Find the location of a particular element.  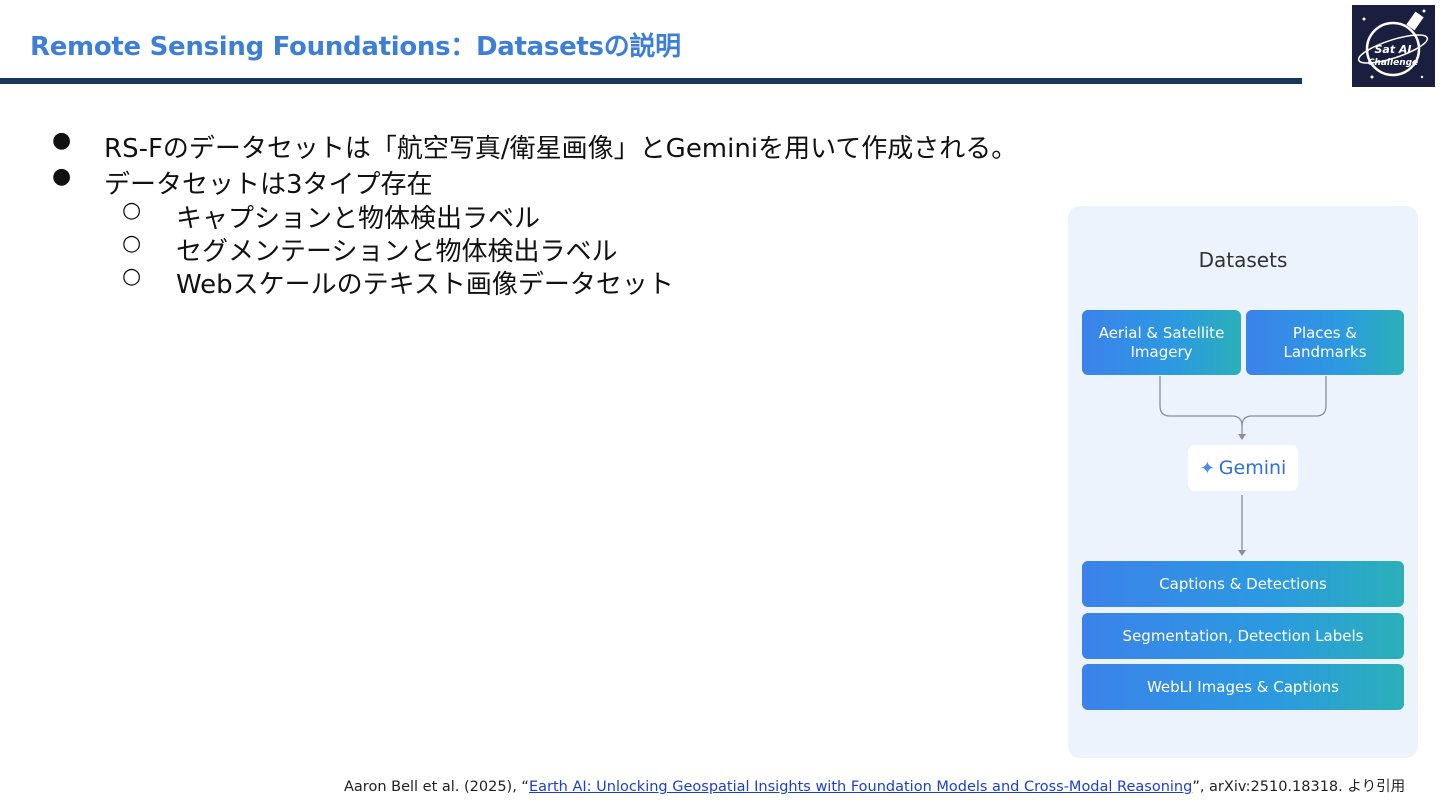

output-box-webli-images: WebLI Images & Captions is located at coordinates (1243, 687).